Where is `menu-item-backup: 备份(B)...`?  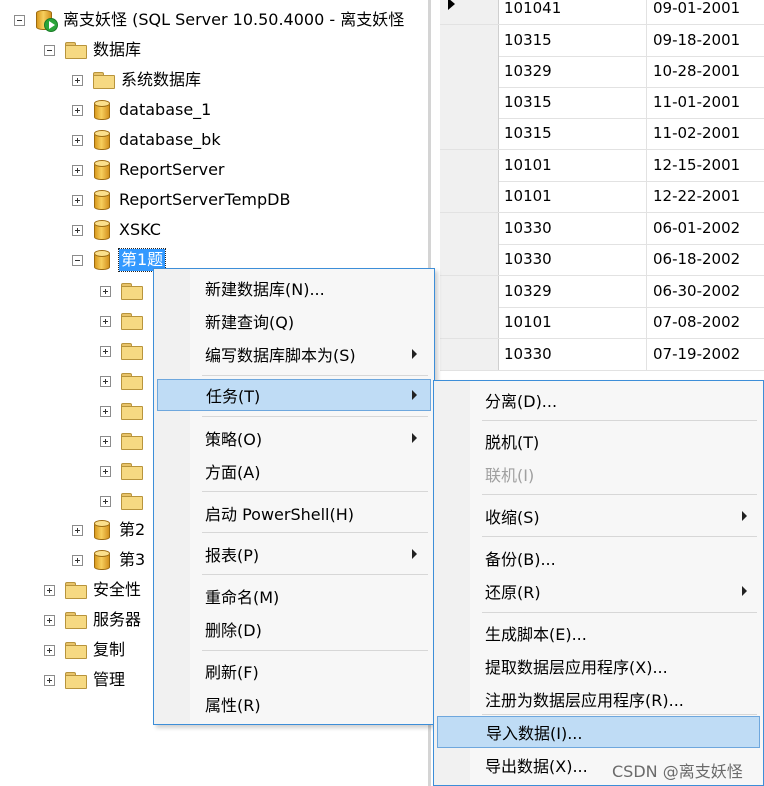 menu-item-backup: 备份(B)... is located at coordinates (598, 558).